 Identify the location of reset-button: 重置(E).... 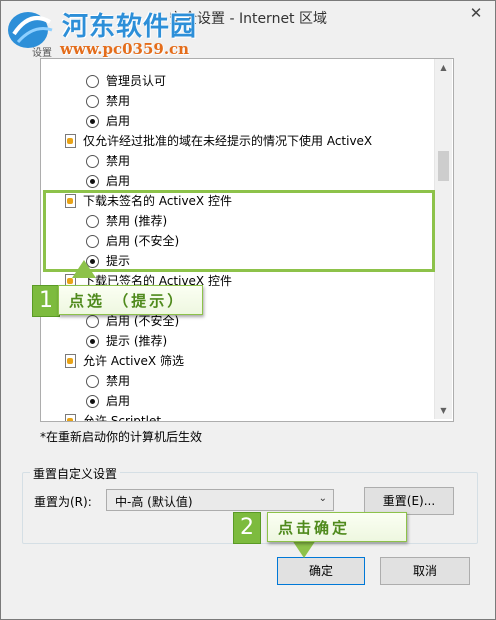
(409, 501).